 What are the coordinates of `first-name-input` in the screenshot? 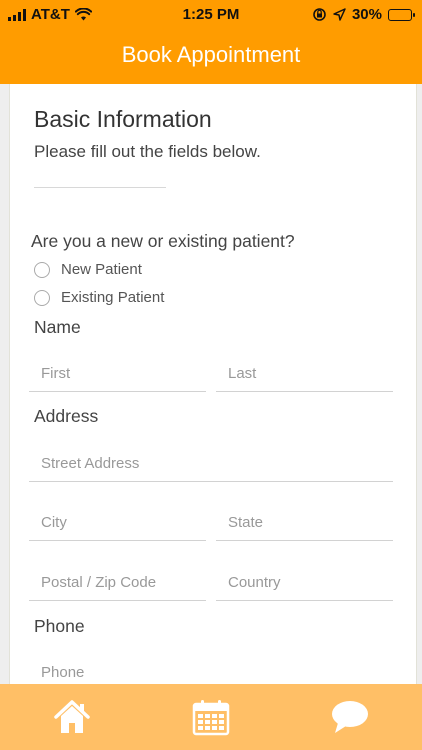 It's located at (117, 372).